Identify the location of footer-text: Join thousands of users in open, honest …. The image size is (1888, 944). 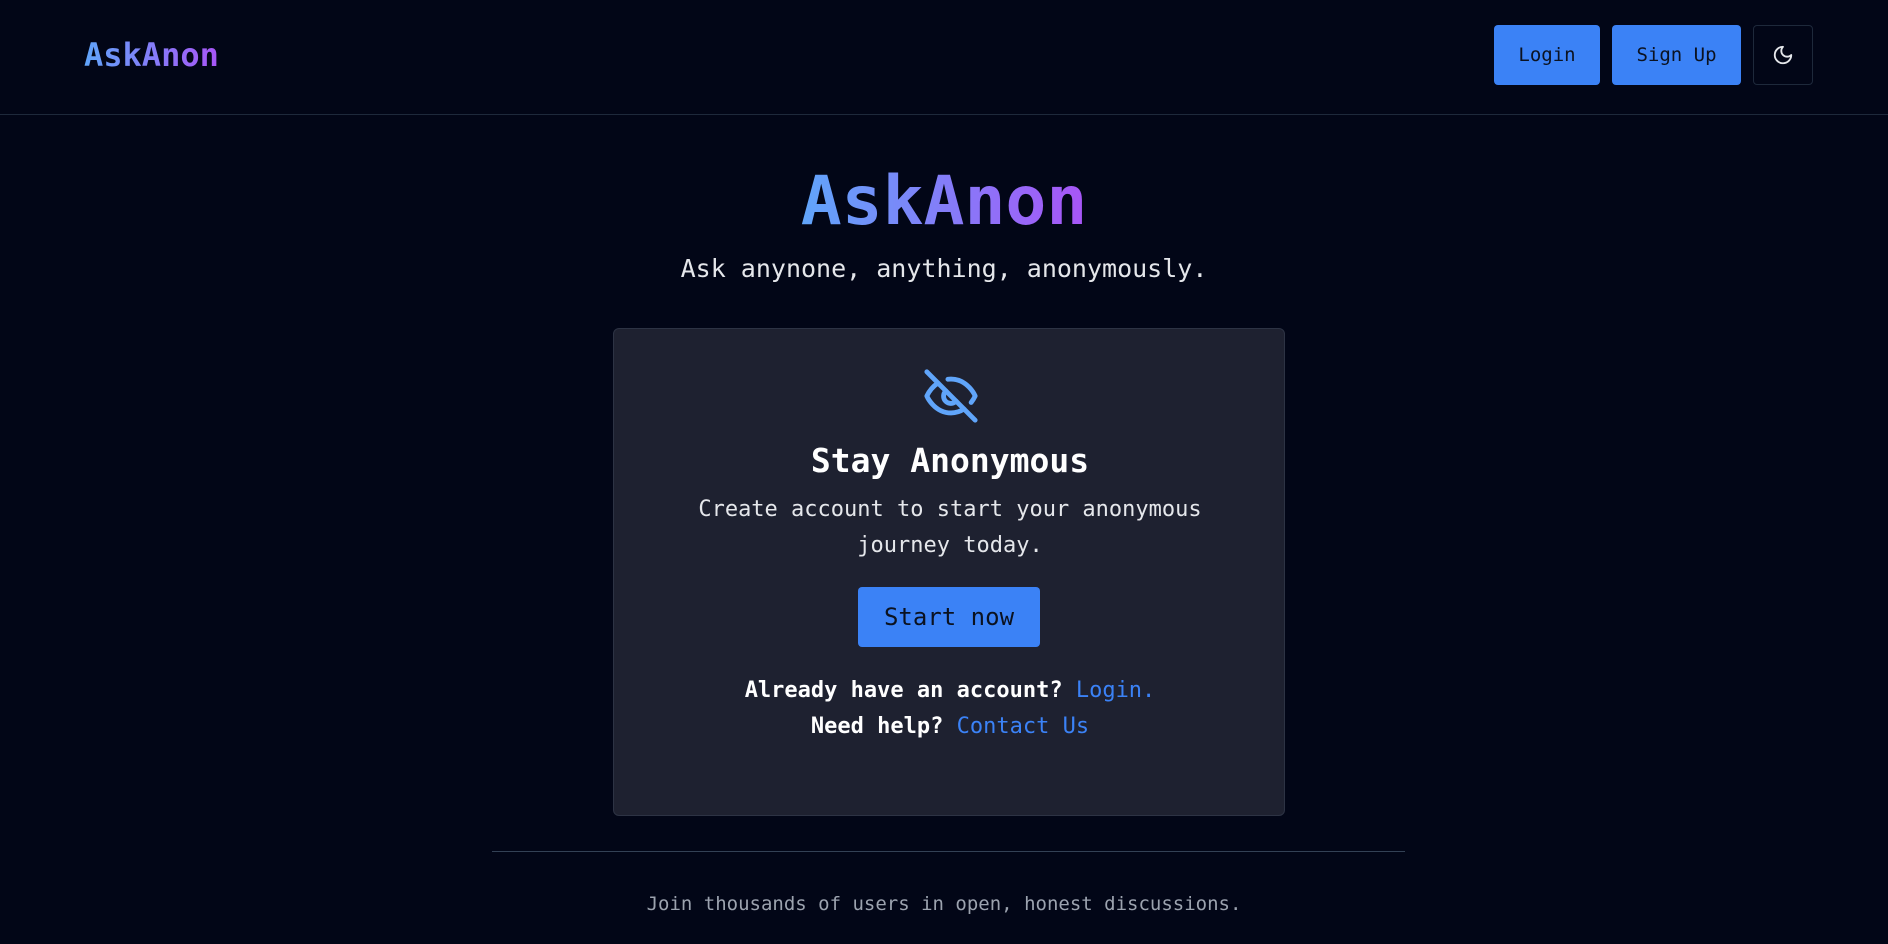
(944, 904).